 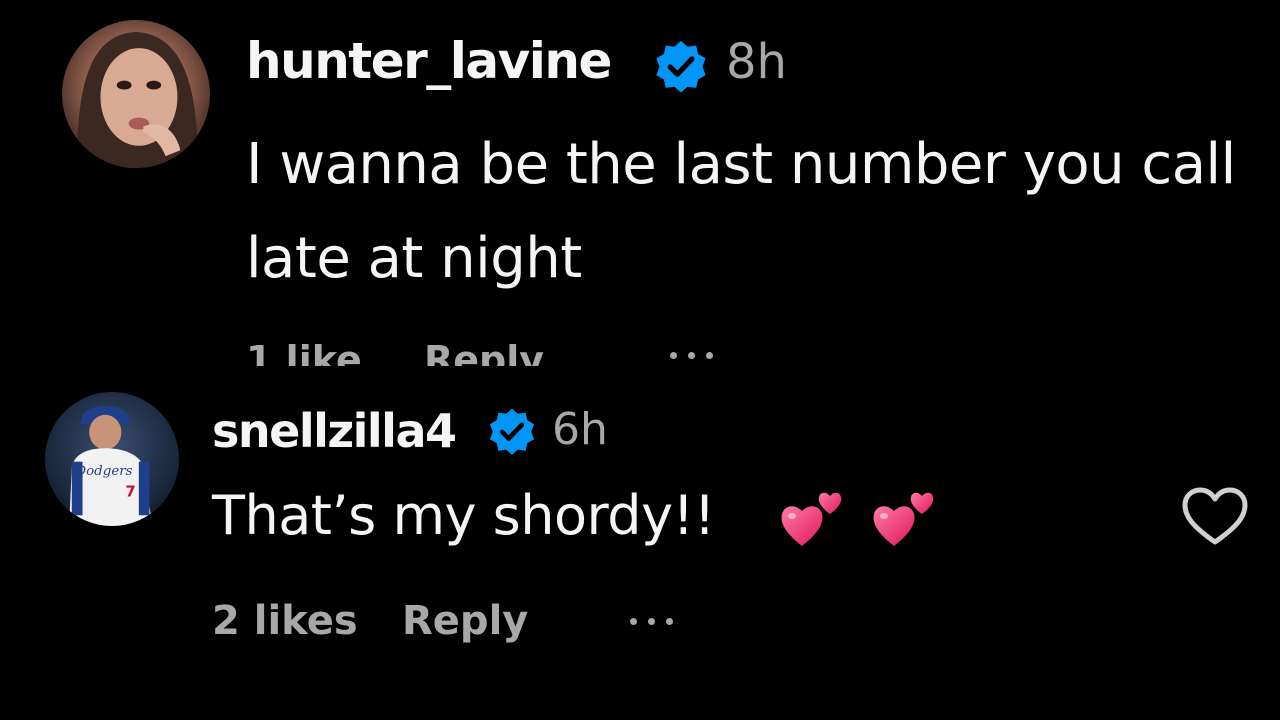 What do you see at coordinates (103, 471) in the screenshot?
I see `svg-text: Dodgers` at bounding box center [103, 471].